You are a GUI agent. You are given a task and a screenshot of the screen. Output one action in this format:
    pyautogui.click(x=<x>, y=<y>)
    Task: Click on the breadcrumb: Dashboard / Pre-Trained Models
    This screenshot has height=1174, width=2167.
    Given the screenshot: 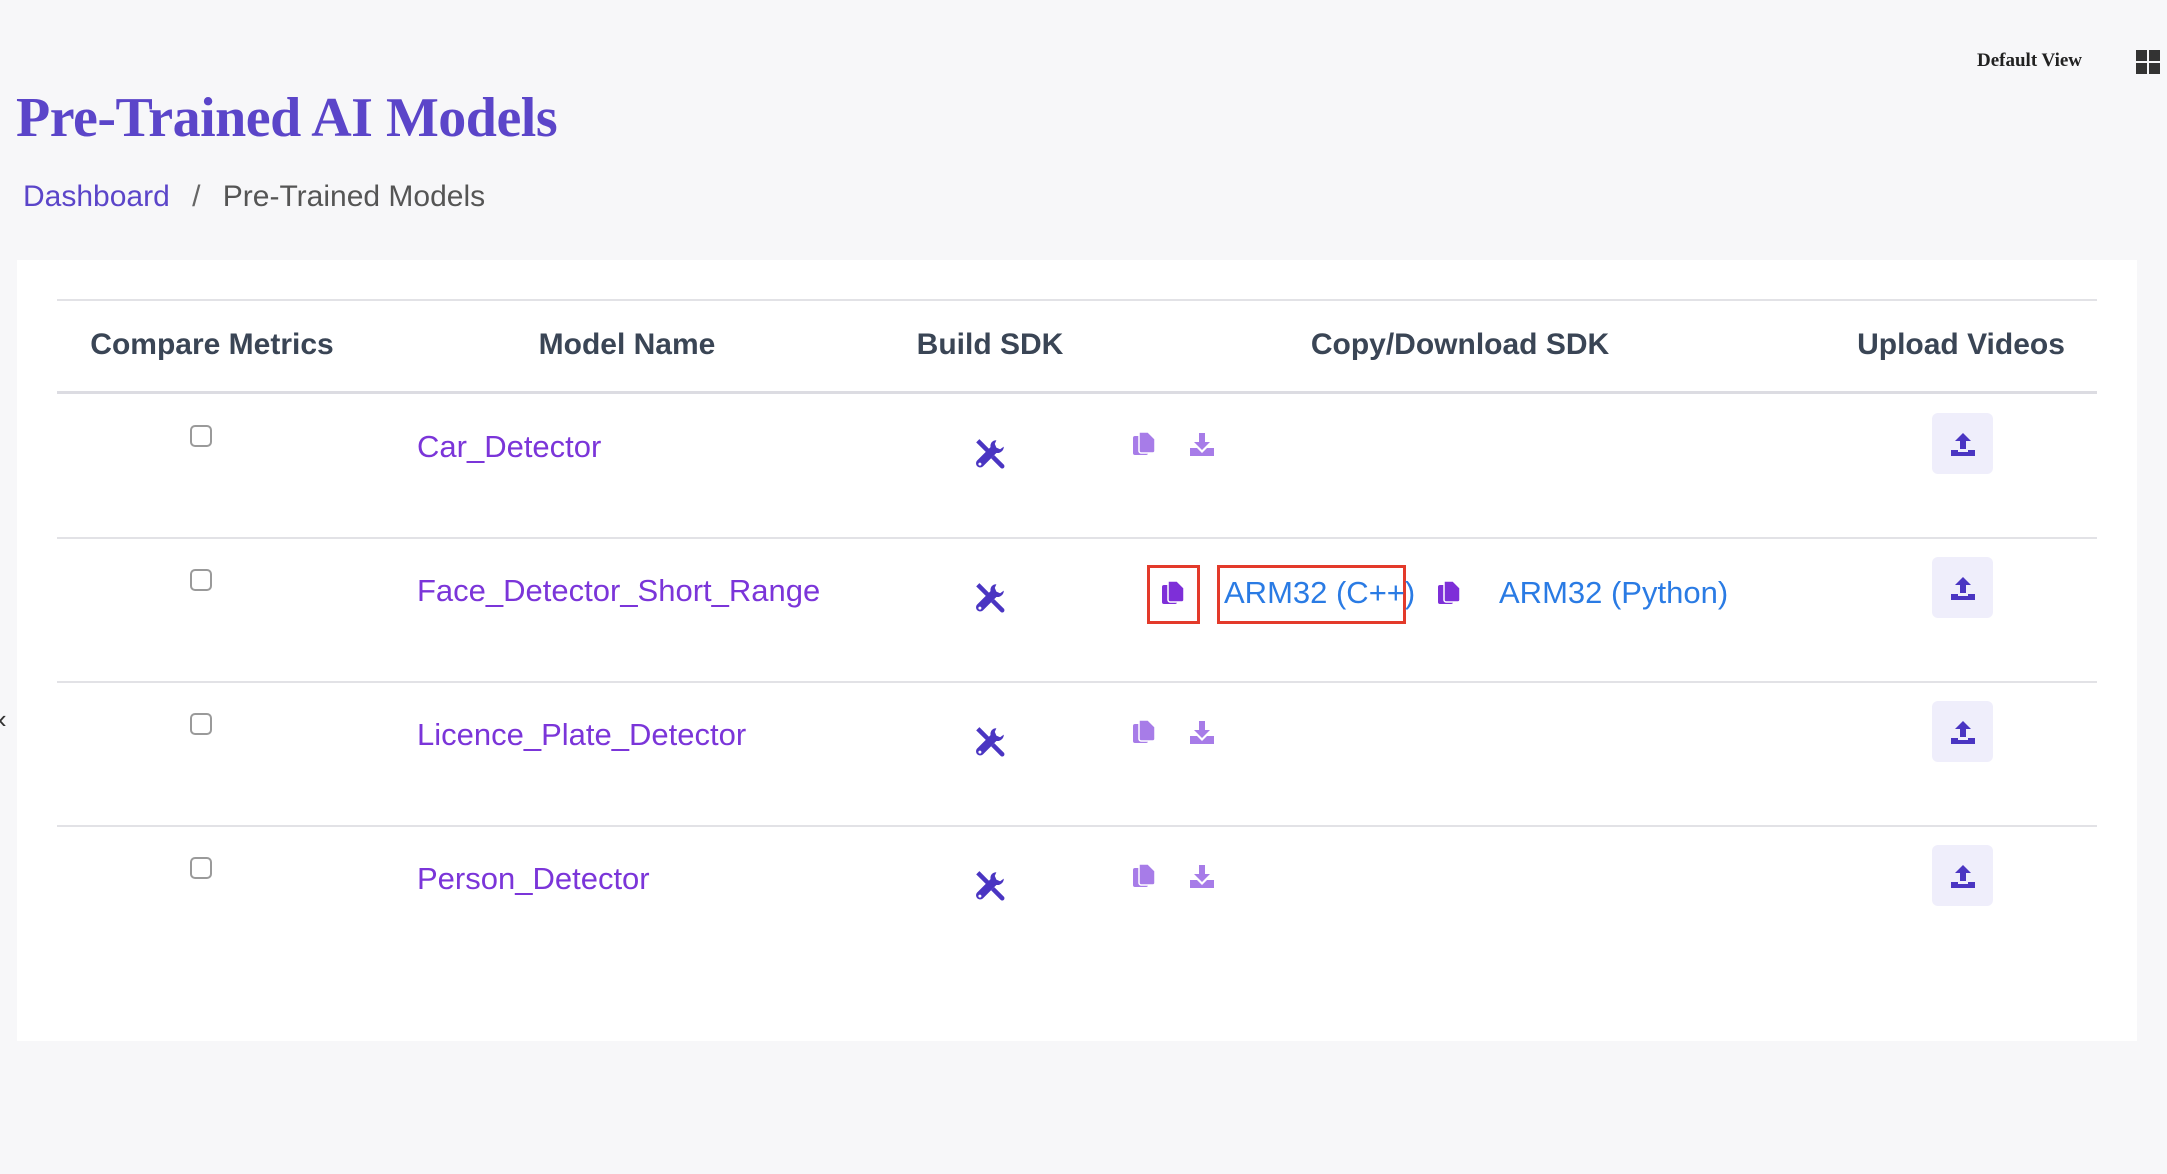 What is the action you would take?
    pyautogui.click(x=254, y=197)
    